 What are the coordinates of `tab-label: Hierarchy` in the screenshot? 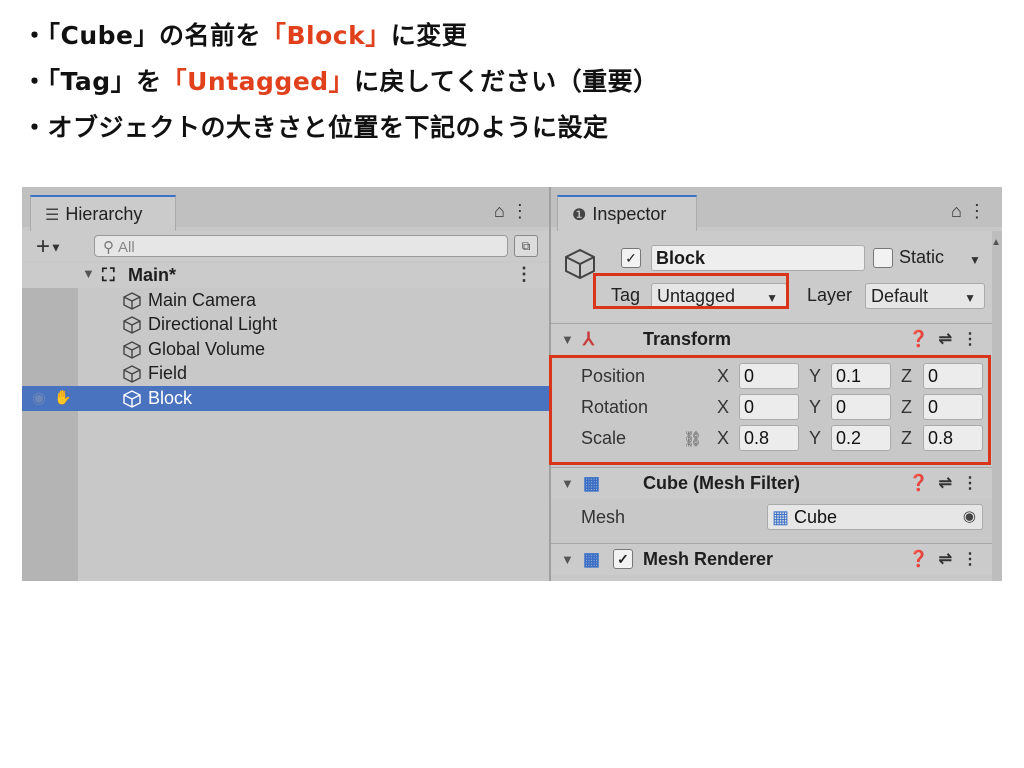 It's located at (104, 214).